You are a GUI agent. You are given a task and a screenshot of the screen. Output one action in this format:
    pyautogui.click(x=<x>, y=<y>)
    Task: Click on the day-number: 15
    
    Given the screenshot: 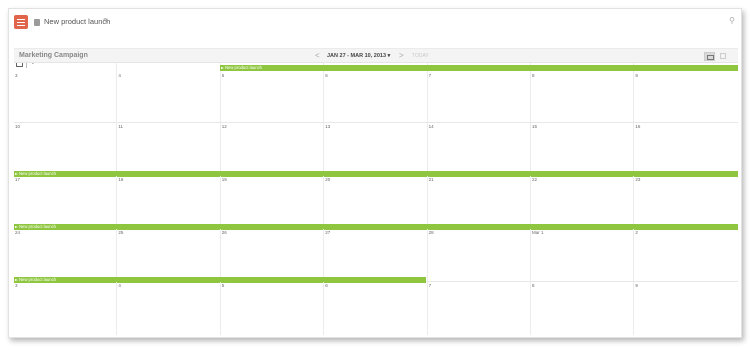 What is the action you would take?
    pyautogui.click(x=535, y=126)
    